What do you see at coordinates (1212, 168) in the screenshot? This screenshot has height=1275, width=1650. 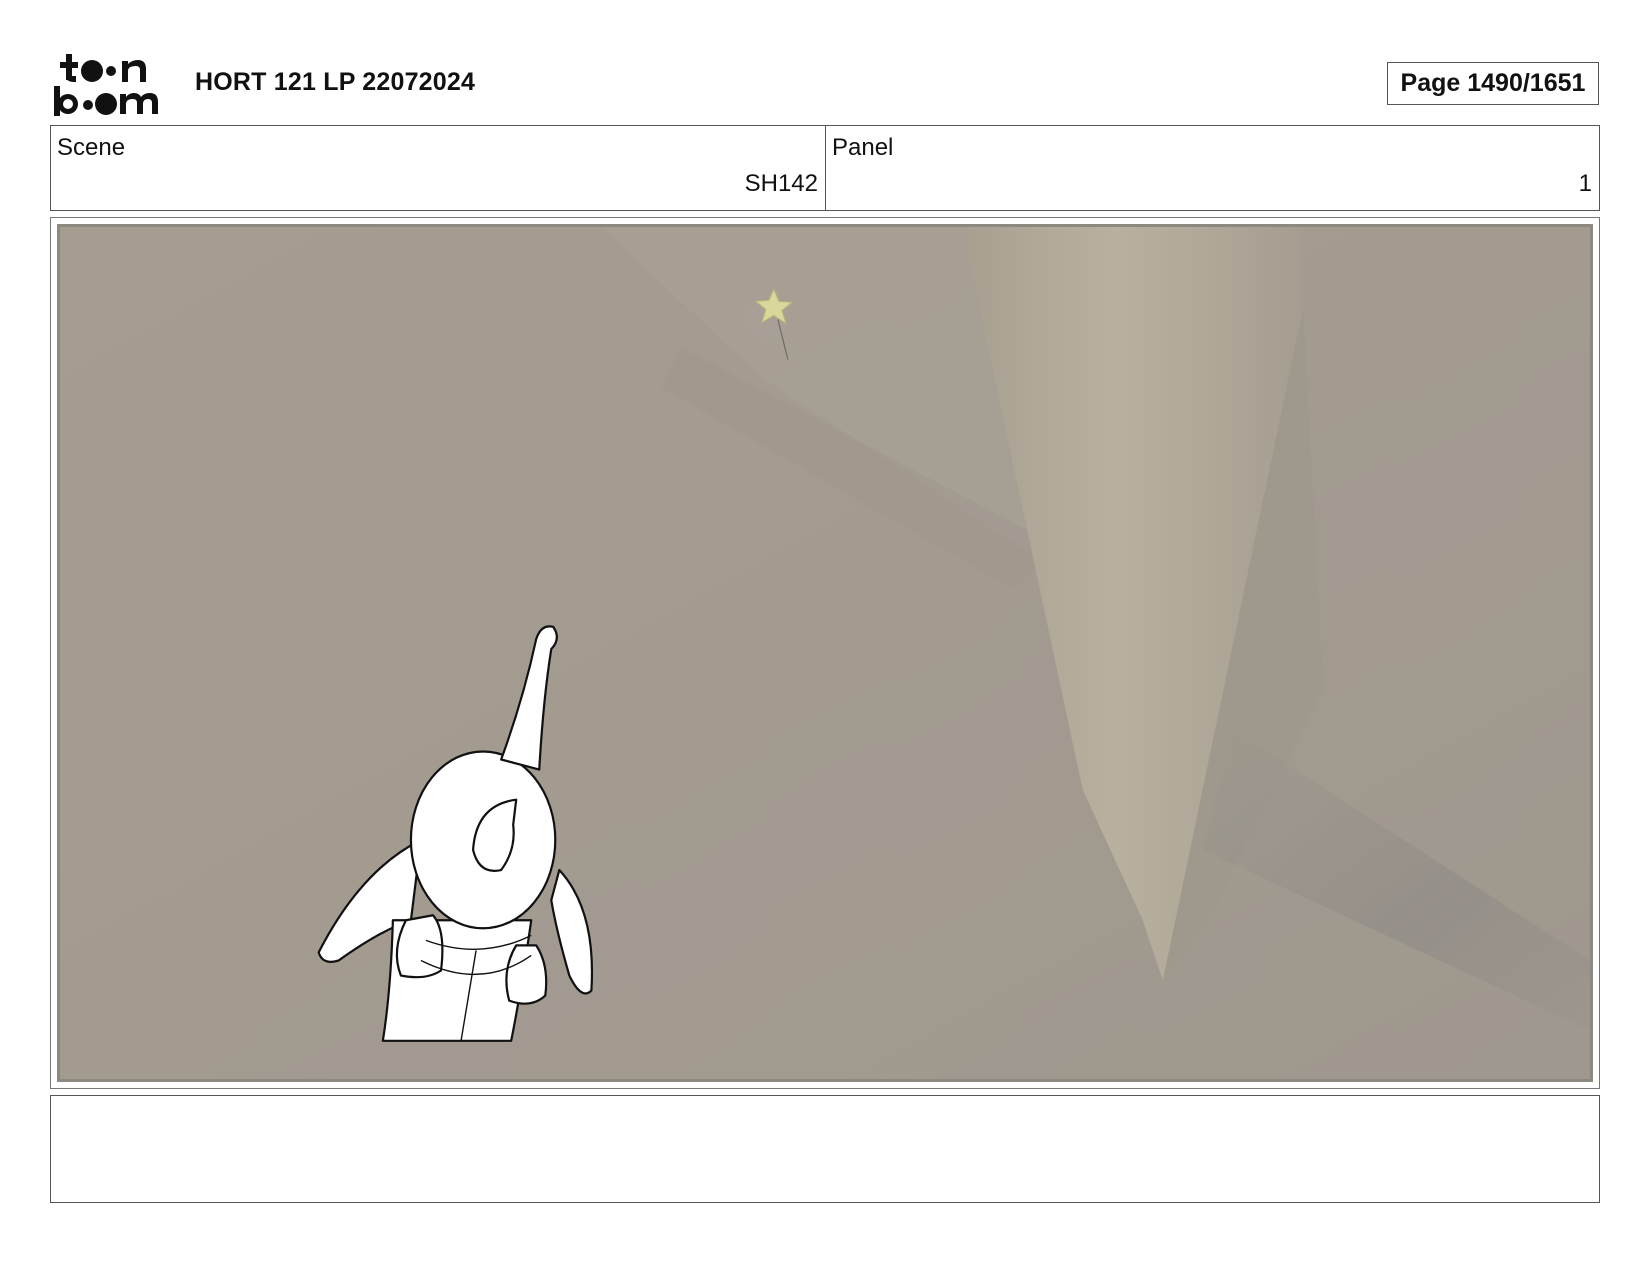 I see `panel-cell: Panel 1` at bounding box center [1212, 168].